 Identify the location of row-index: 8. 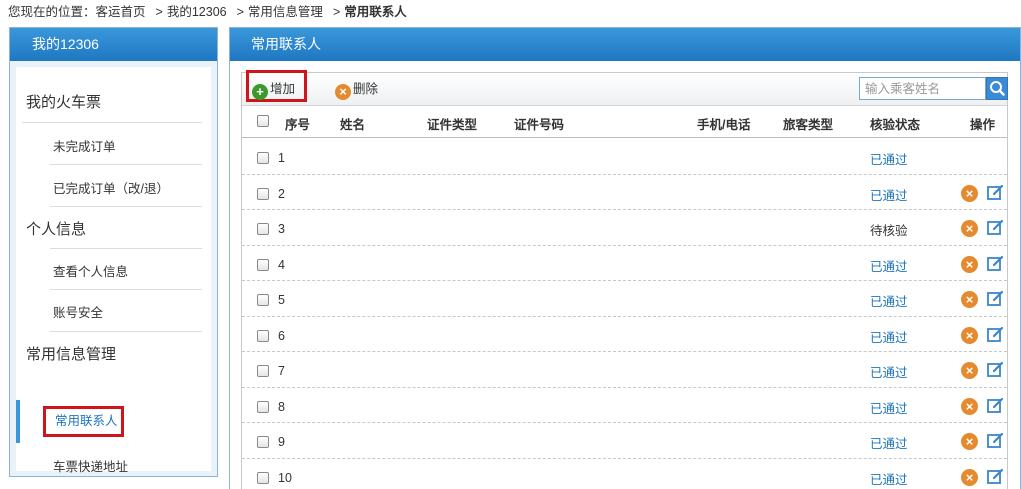
(281, 406).